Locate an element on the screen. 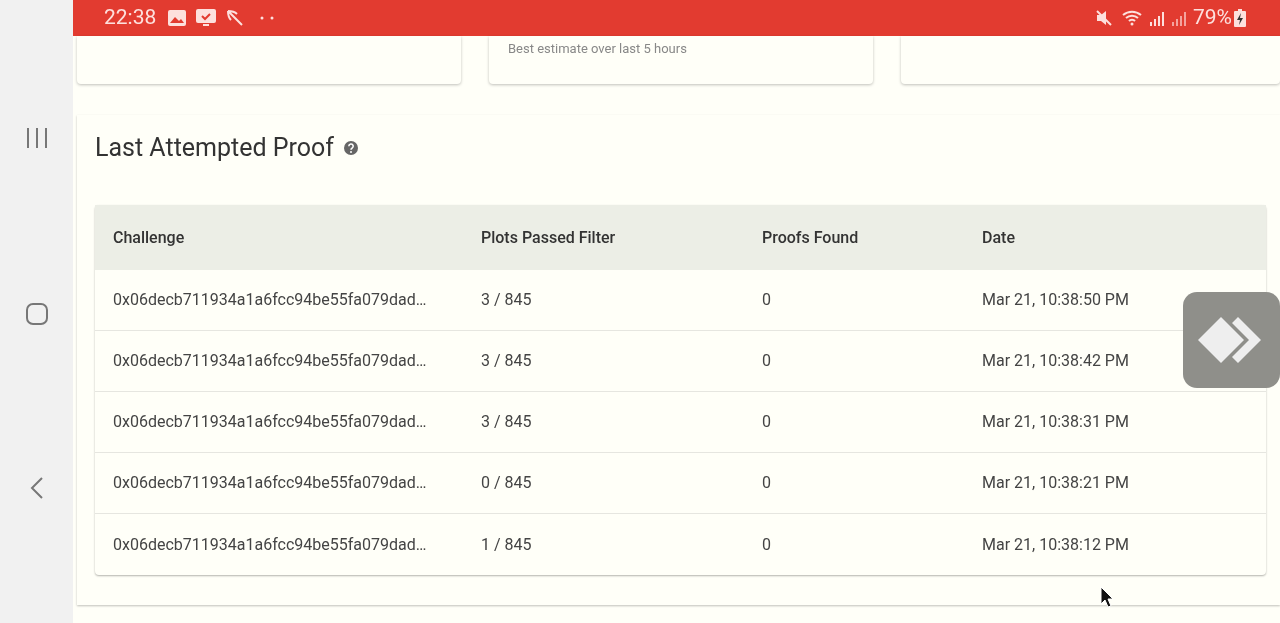 The height and width of the screenshot is (623, 1280). mute-icon is located at coordinates (1104, 18).